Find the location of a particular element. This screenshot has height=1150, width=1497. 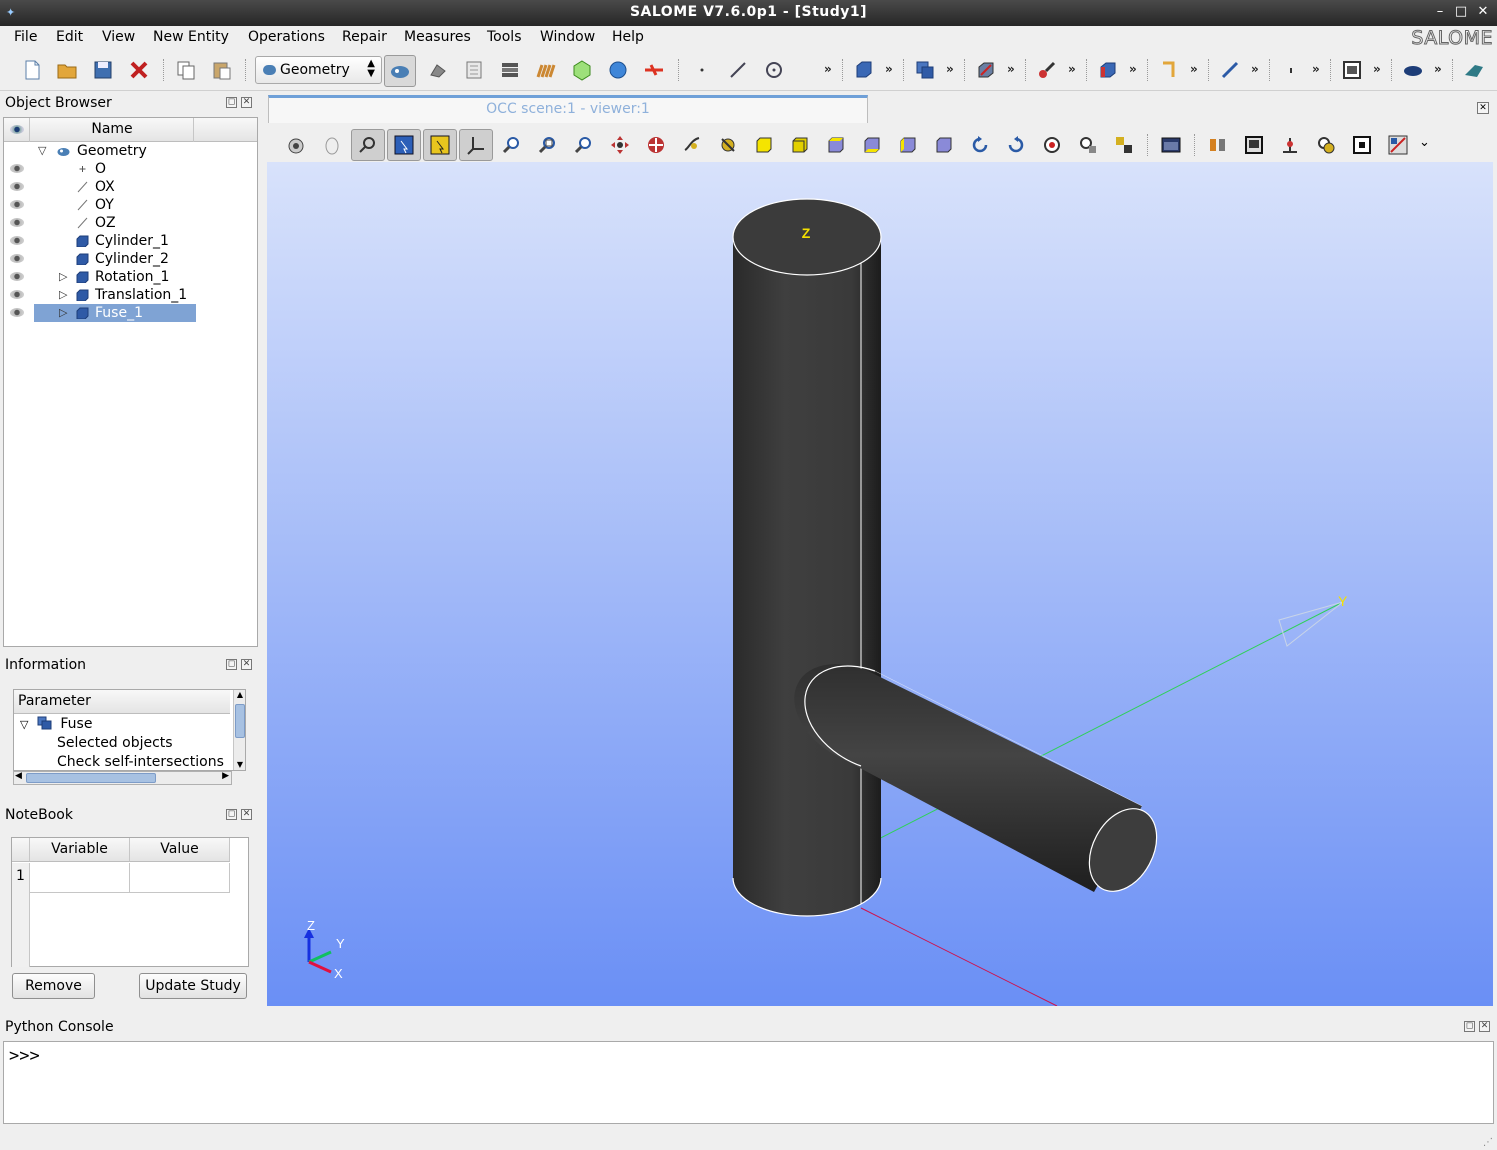

viewer-tab: OCC scene:1 - viewer:1 is located at coordinates (568, 109).